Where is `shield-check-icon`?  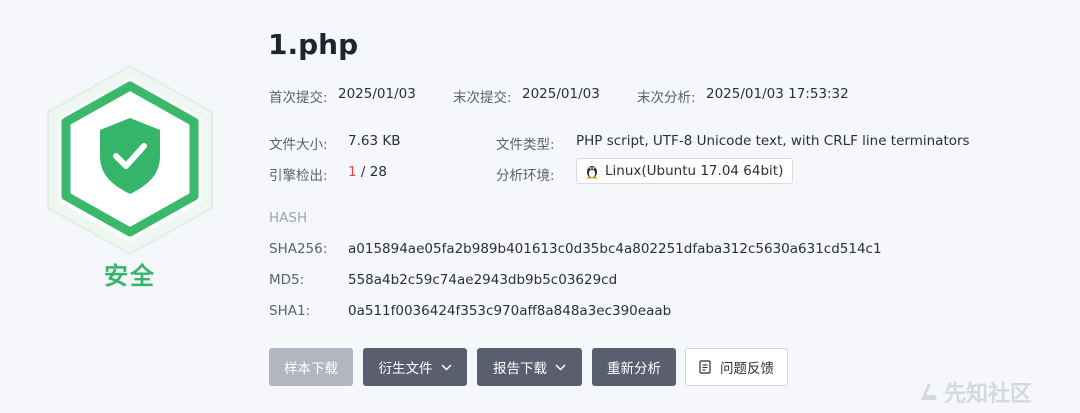
shield-check-icon is located at coordinates (130, 160).